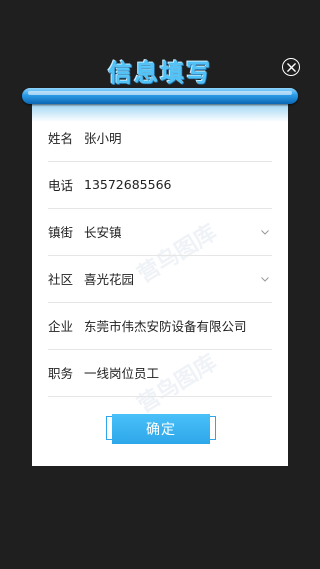 The height and width of the screenshot is (569, 320). Describe the element at coordinates (160, 73) in the screenshot. I see `title: 信息填写` at that location.